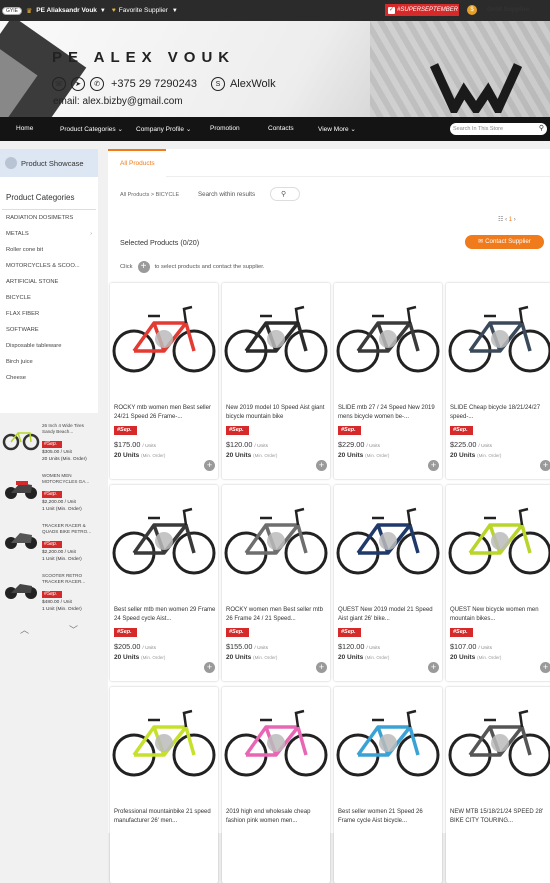 The image size is (550, 883). What do you see at coordinates (239, 646) in the screenshot?
I see `price-value: $155.00` at bounding box center [239, 646].